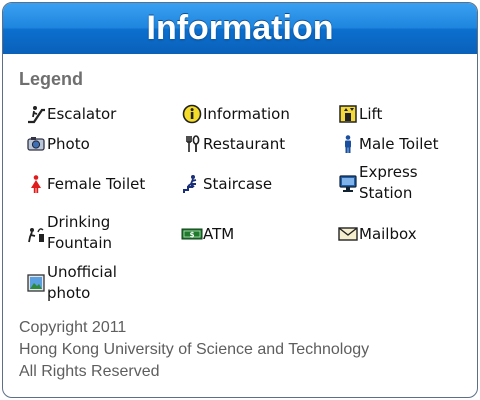 The image size is (480, 400). I want to click on legend-item-mailbox: Mailbox, so click(377, 234).